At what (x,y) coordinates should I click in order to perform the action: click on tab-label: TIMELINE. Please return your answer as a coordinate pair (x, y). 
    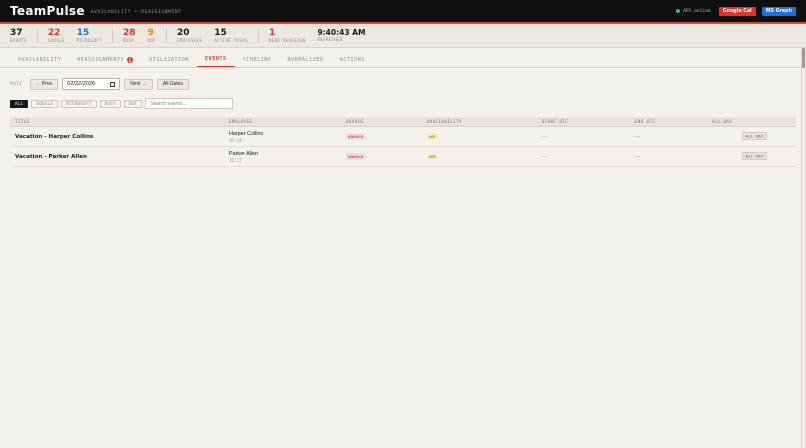
    Looking at the image, I should click on (257, 60).